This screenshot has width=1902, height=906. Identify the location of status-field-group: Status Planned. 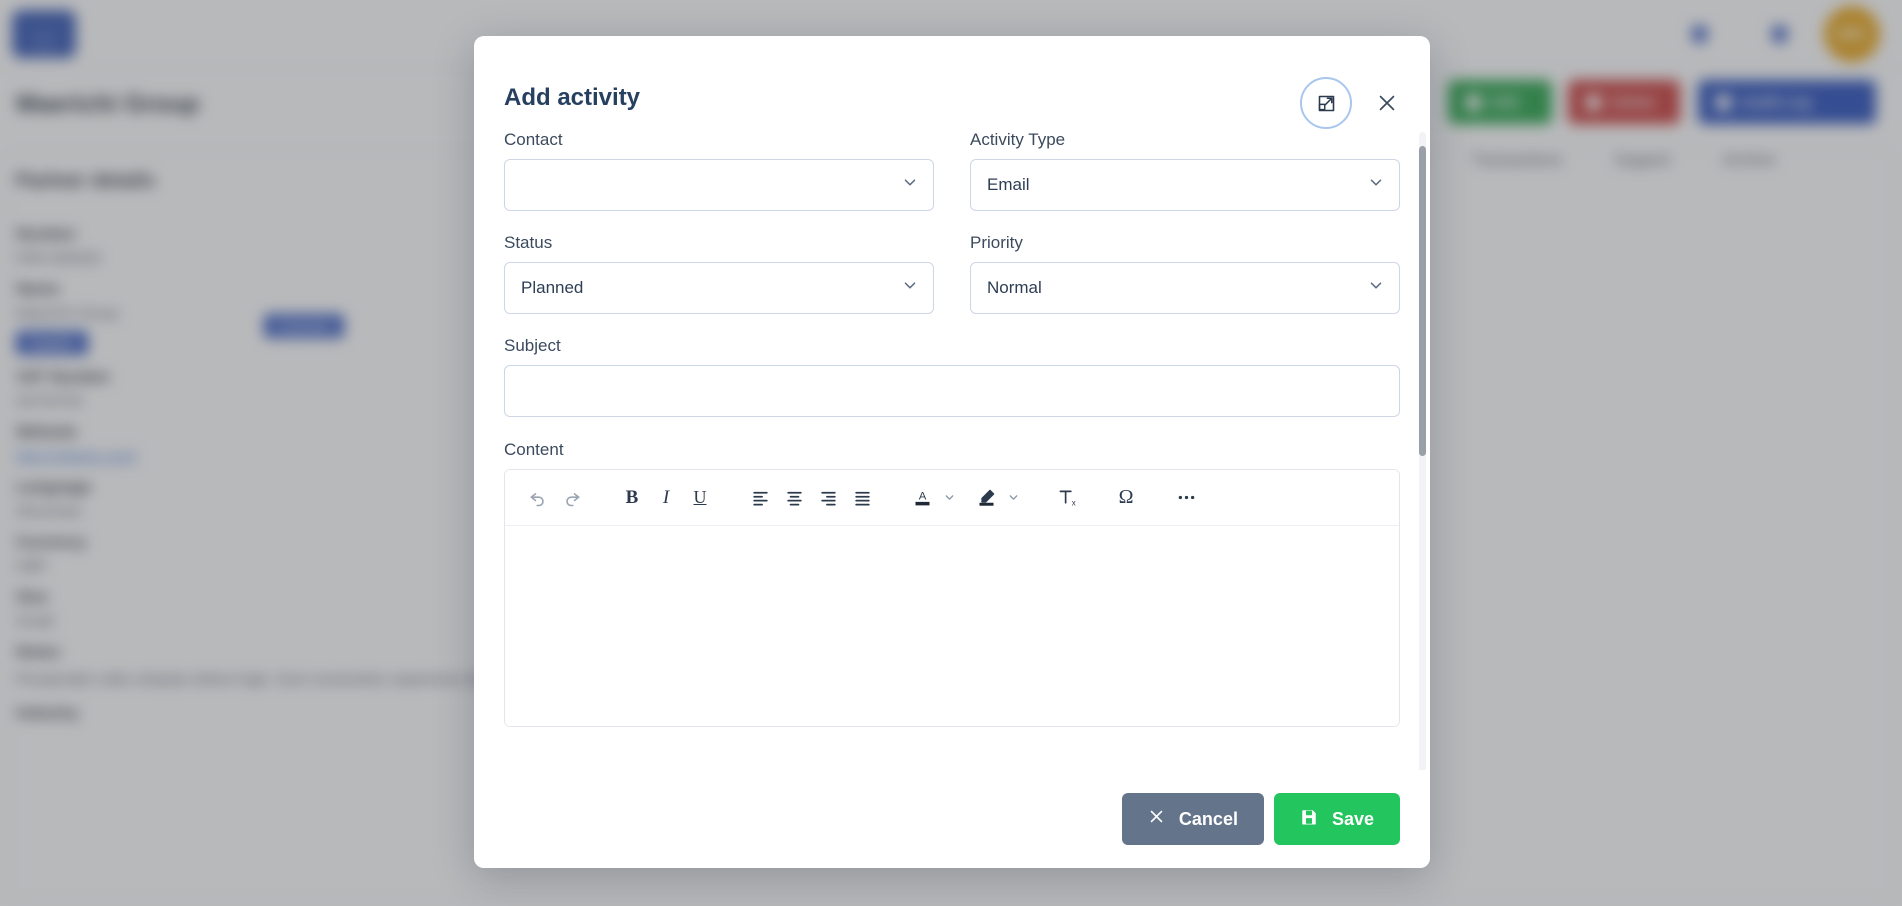
(719, 273).